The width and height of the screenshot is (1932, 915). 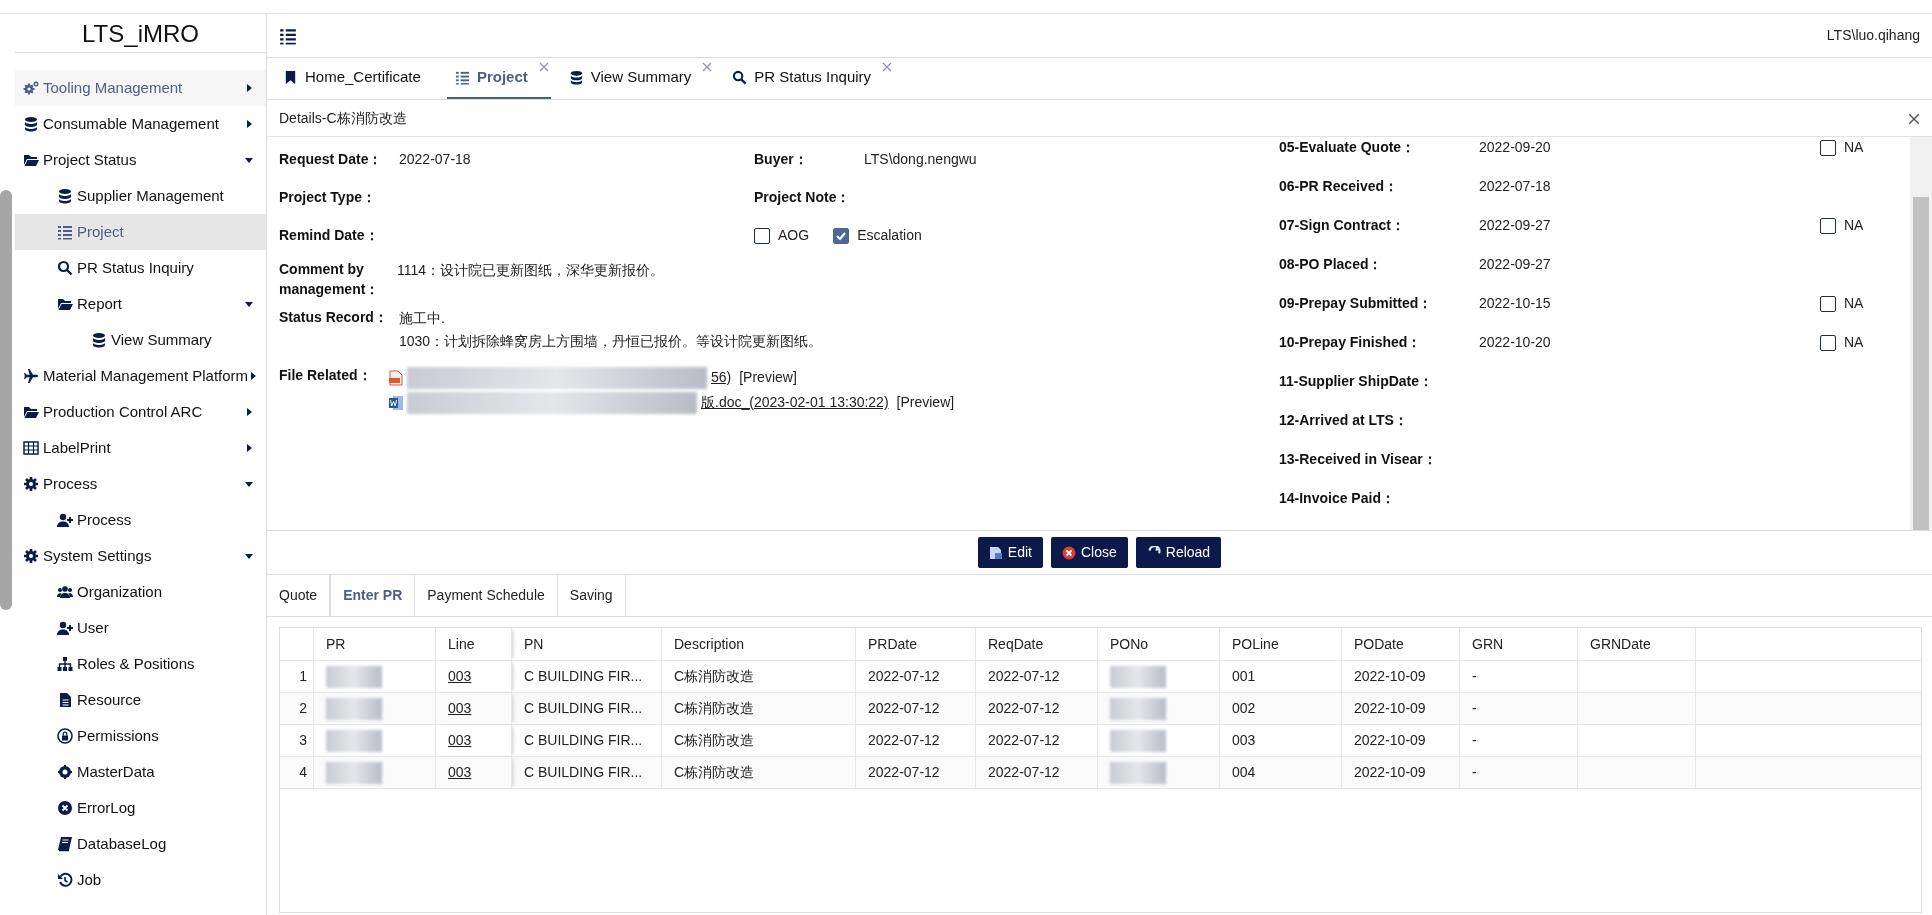 I want to click on table-cell: 002, so click(x=1281, y=708).